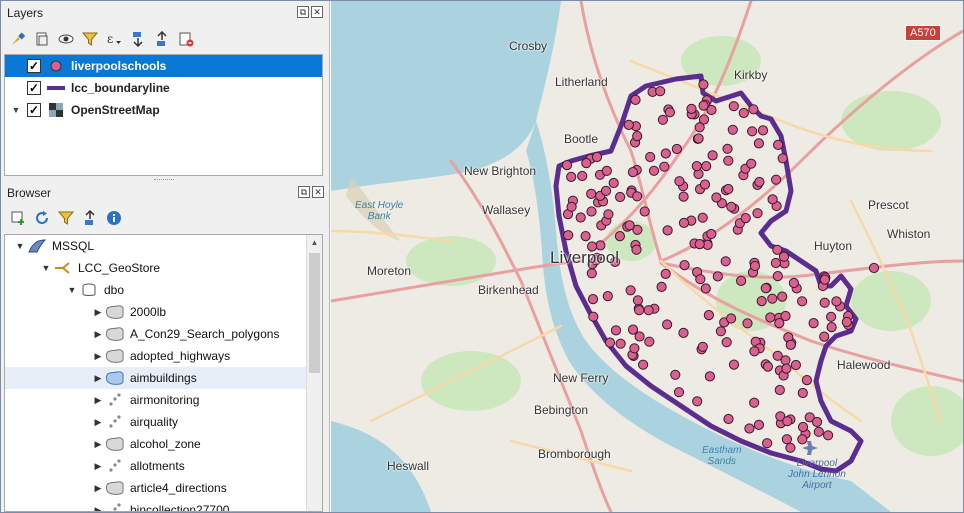  Describe the element at coordinates (138, 39) in the screenshot. I see `expand-all-icon` at that location.